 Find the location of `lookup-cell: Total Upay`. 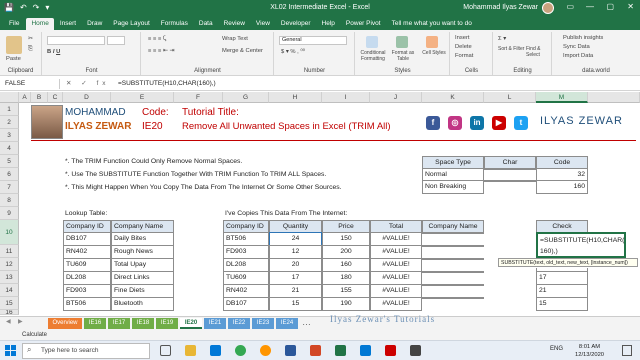

lookup-cell: Total Upay is located at coordinates (142, 265).